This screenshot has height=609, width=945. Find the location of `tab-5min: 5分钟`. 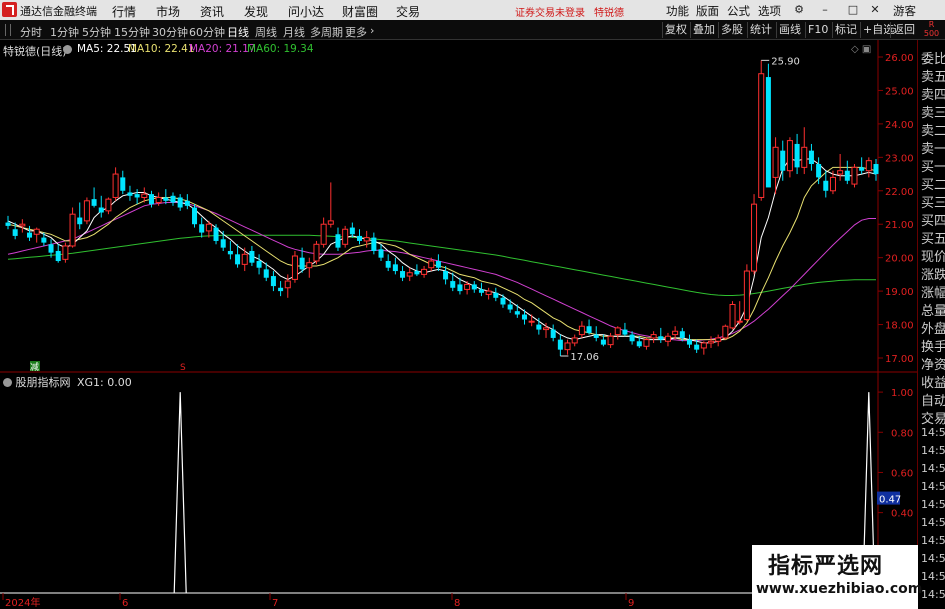

tab-5min: 5分钟 is located at coordinates (96, 32).